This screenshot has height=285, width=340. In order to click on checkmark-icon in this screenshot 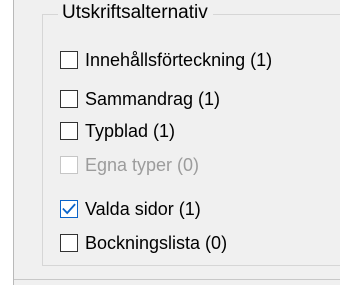, I will do `click(69, 209)`.